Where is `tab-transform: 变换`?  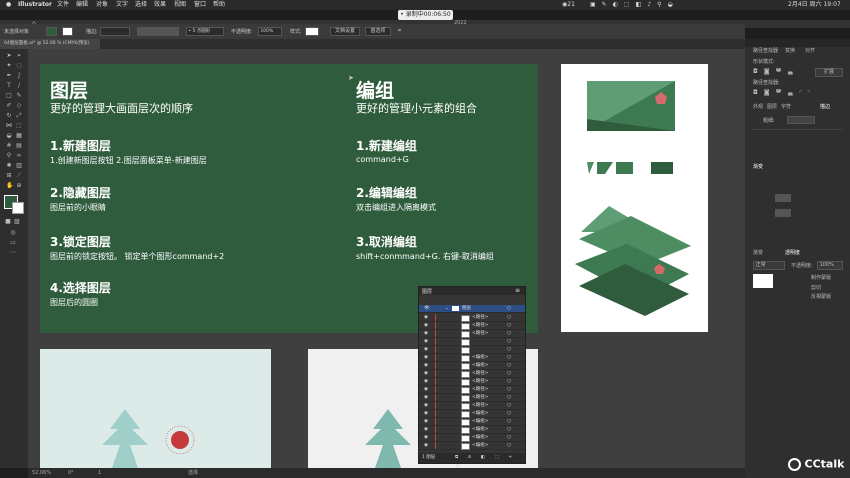 tab-transform: 变换 is located at coordinates (790, 50).